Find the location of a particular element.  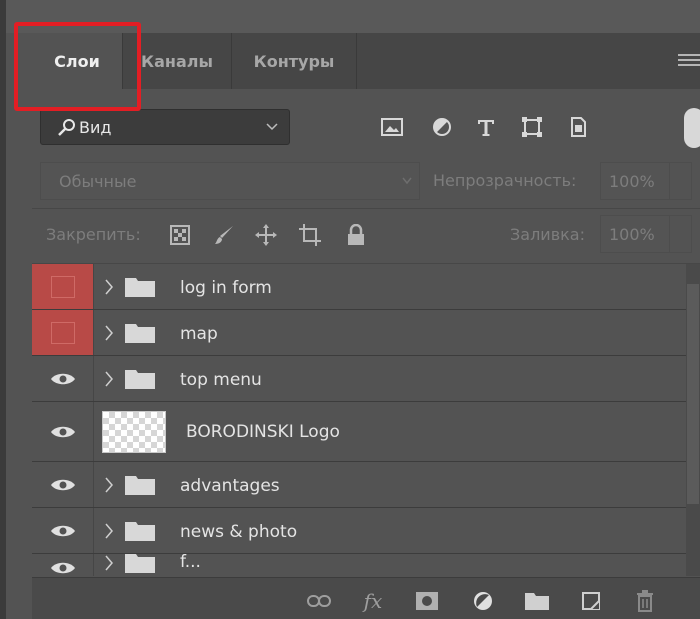

layer-row: news & photo is located at coordinates (359, 531).